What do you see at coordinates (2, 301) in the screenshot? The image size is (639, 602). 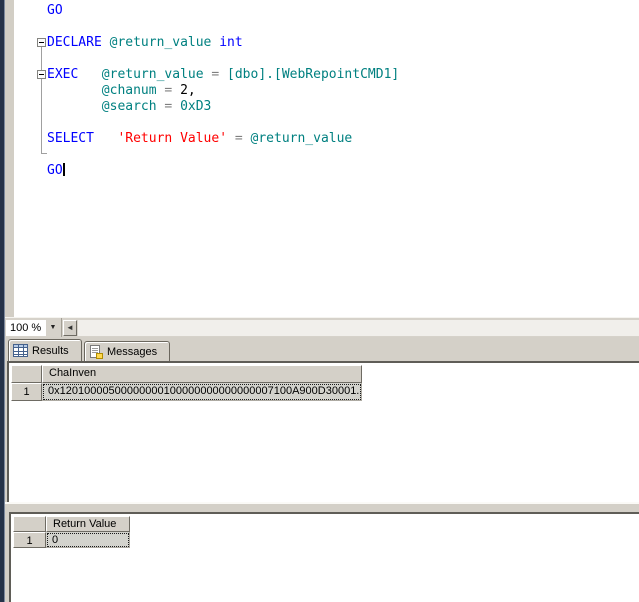 I see `dock-edge` at bounding box center [2, 301].